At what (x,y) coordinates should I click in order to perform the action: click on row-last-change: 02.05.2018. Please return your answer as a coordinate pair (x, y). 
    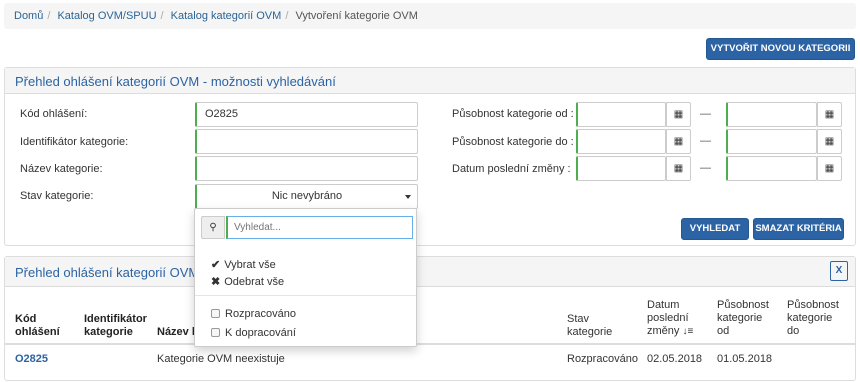
    Looking at the image, I should click on (675, 359).